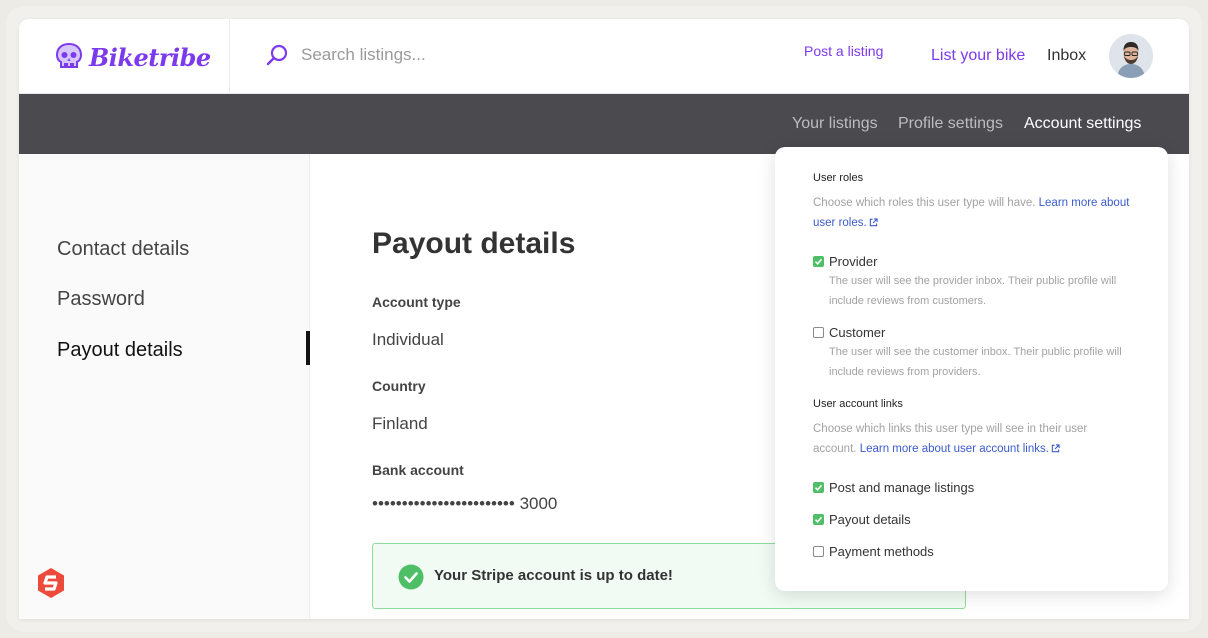  Describe the element at coordinates (101, 299) in the screenshot. I see `sidebar-item-password: Password` at that location.